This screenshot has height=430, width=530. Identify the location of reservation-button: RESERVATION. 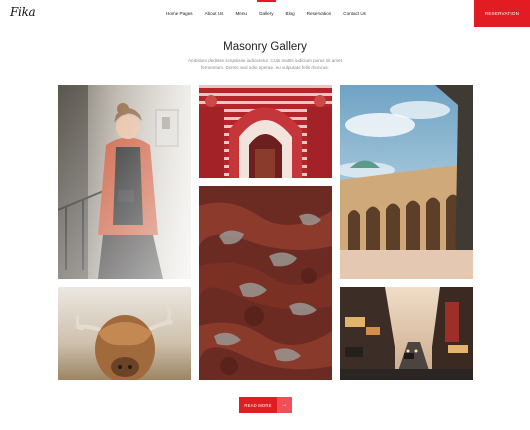
(502, 13).